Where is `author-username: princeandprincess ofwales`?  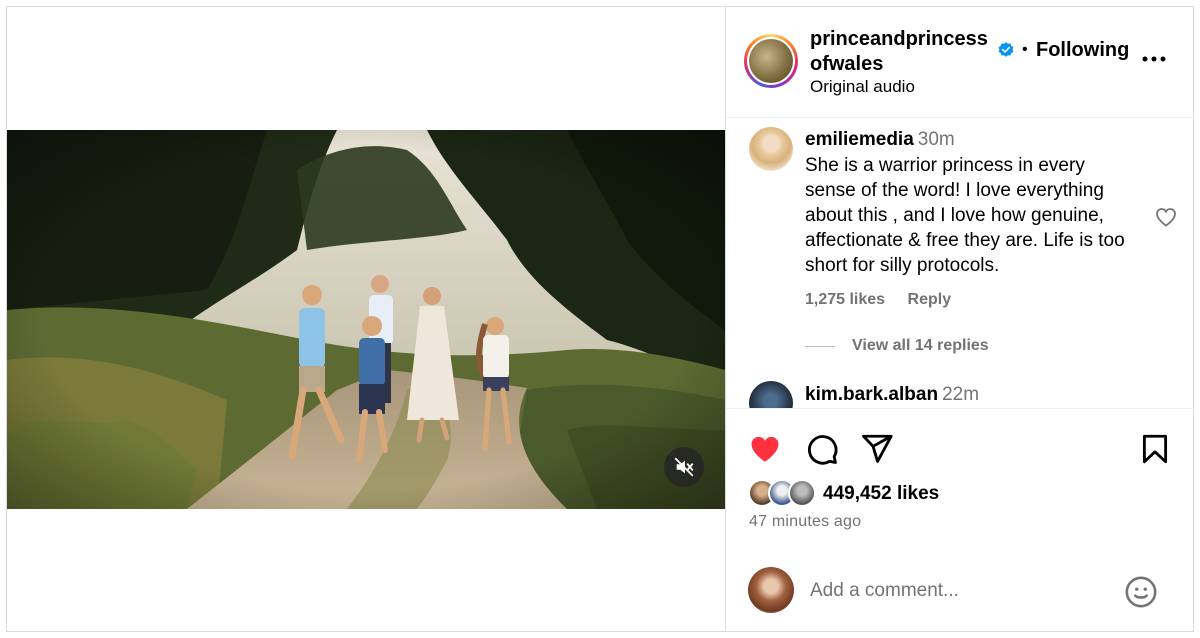 author-username: princeandprincess ofwales is located at coordinates (900, 52).